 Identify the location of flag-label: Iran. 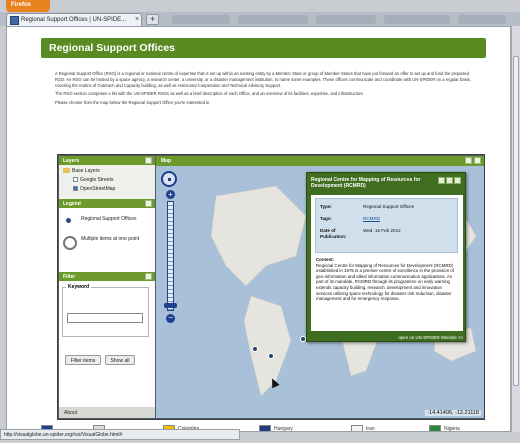
(370, 428).